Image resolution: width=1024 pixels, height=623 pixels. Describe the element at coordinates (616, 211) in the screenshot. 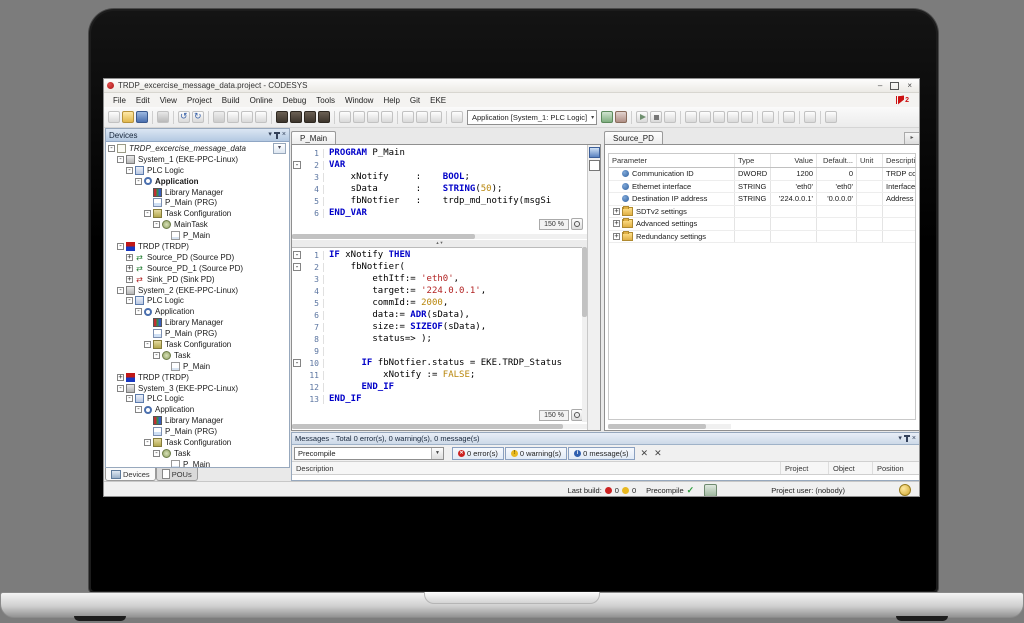

I see `row-expander: +` at that location.